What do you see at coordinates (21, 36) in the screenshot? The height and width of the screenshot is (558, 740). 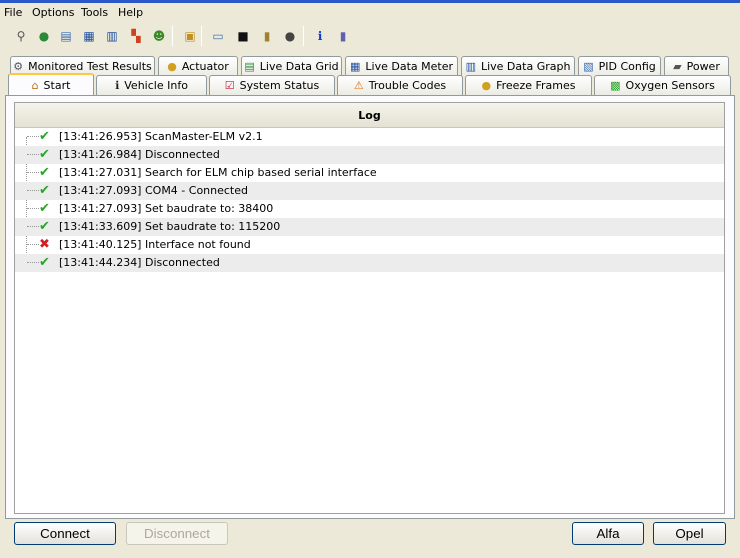 I see `plug-icon: ⚲` at bounding box center [21, 36].